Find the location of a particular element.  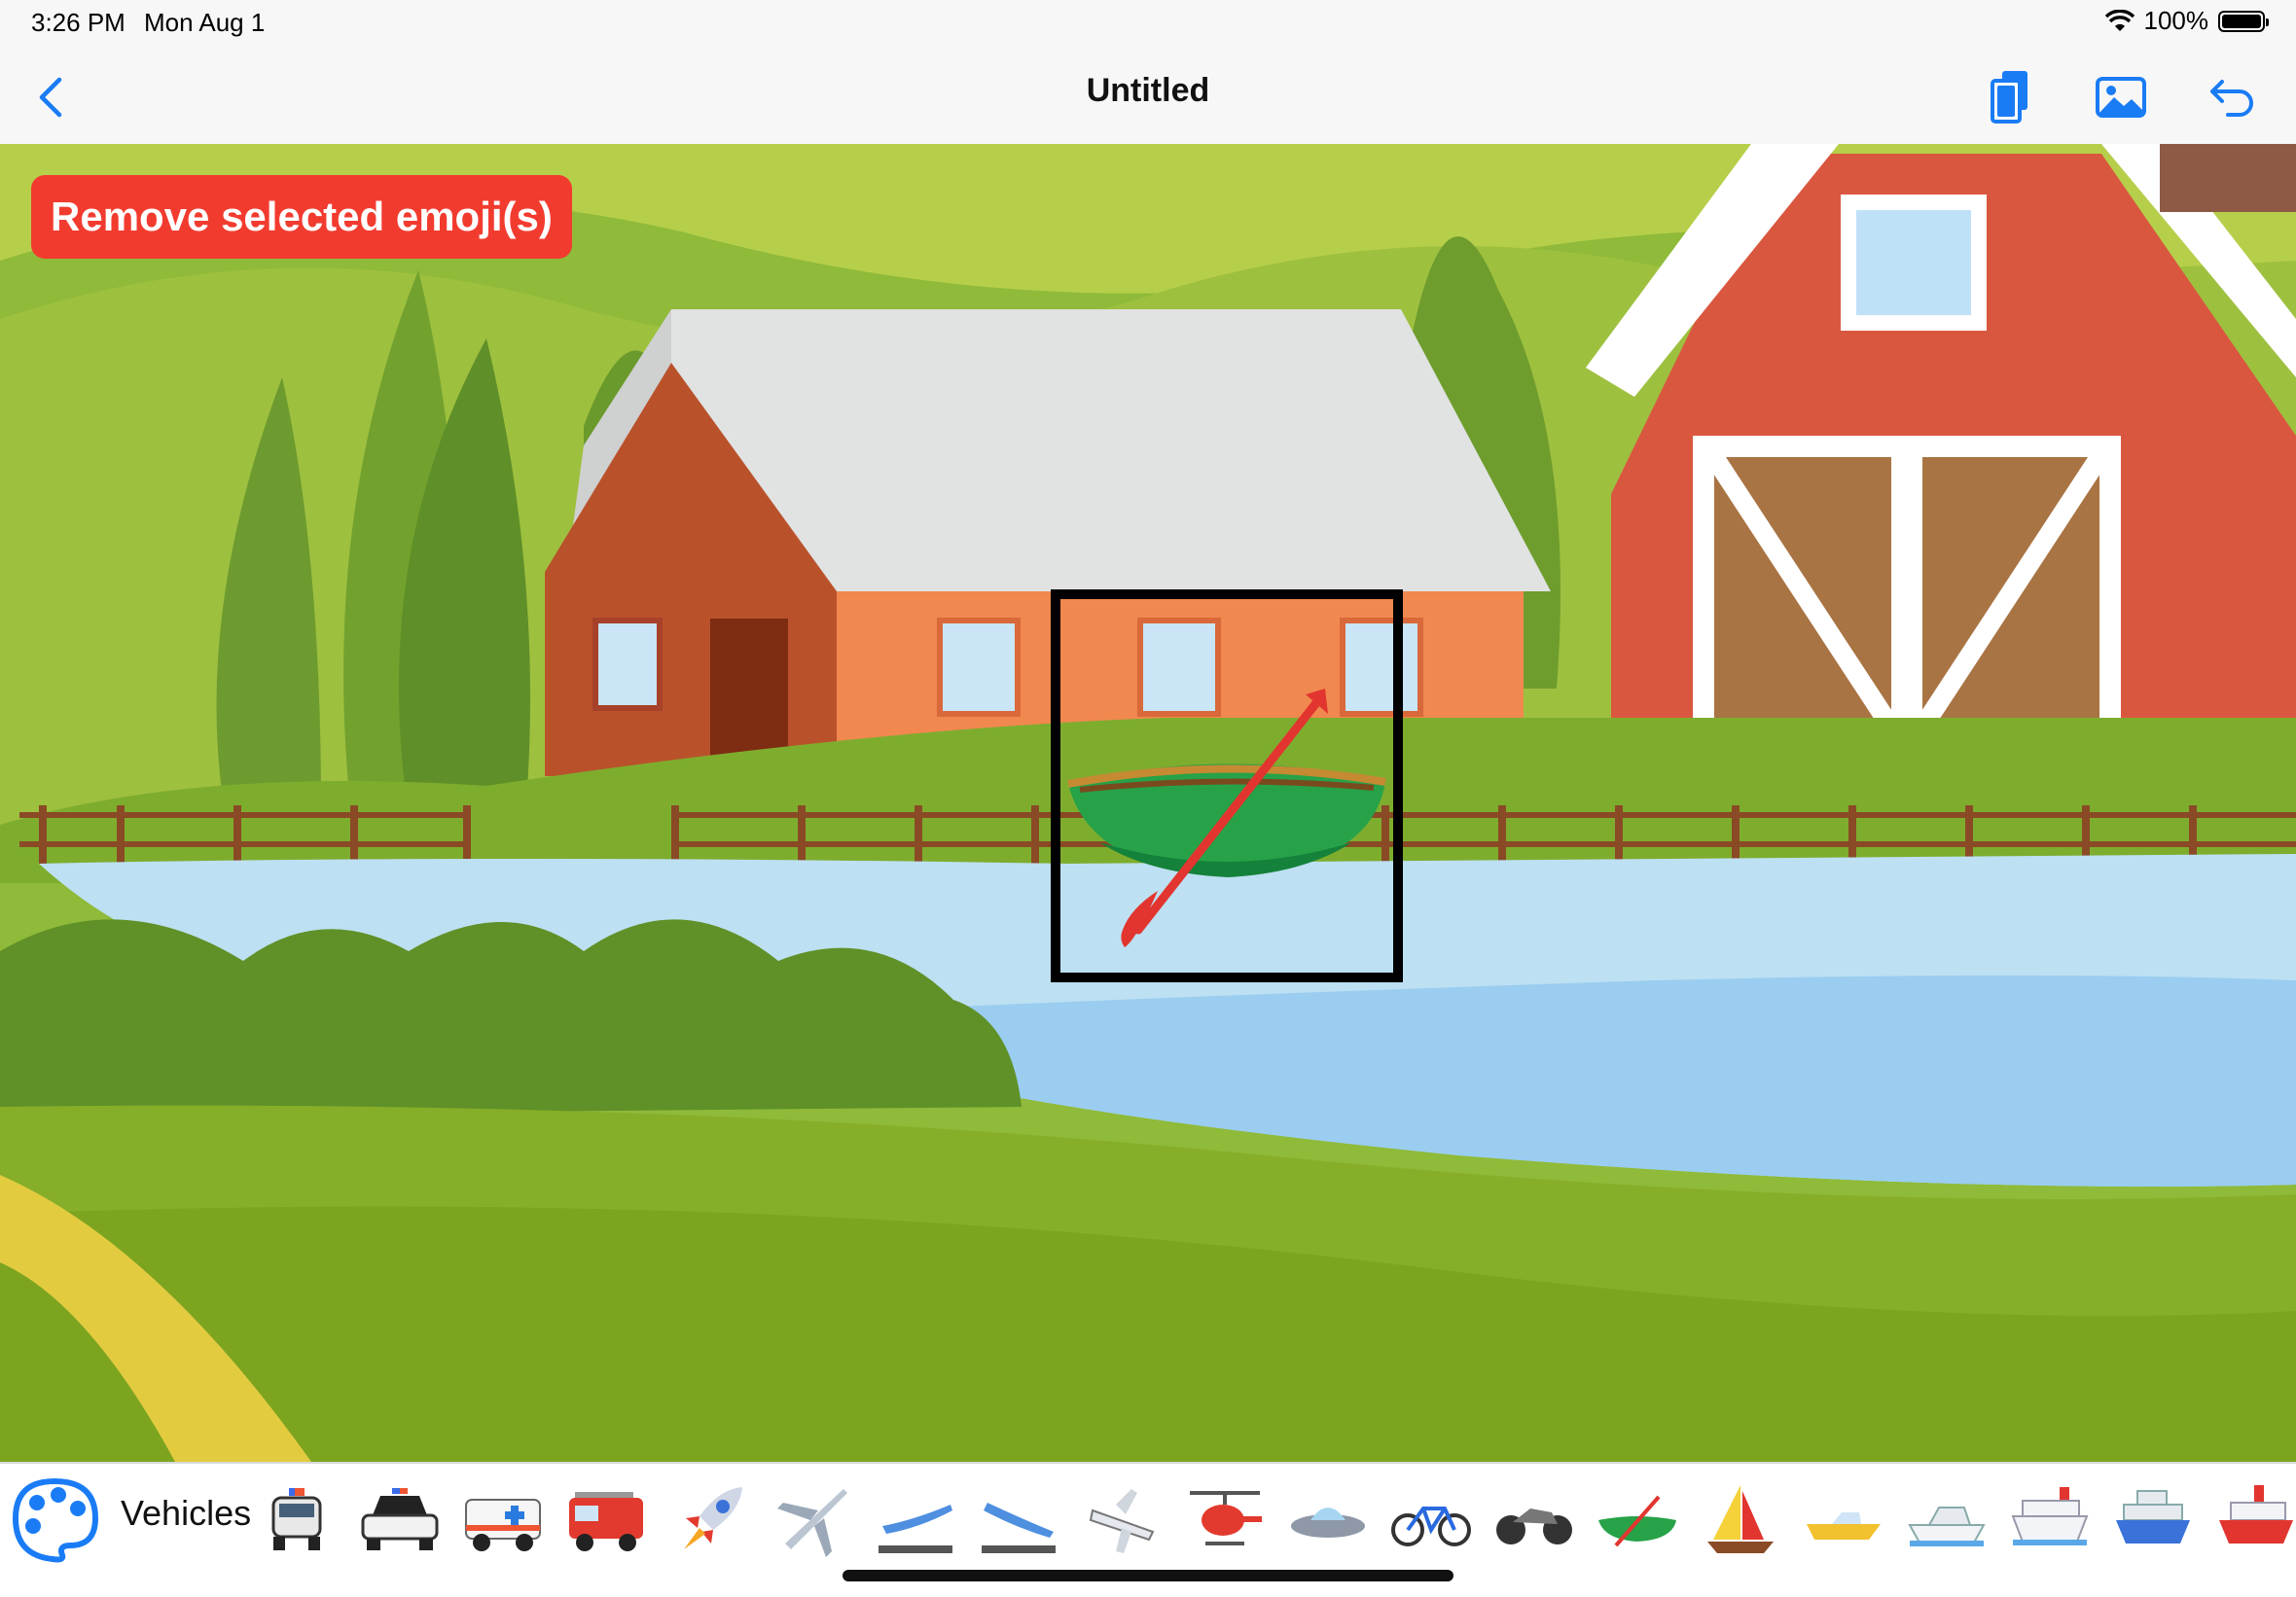

undo-button is located at coordinates (2232, 97).